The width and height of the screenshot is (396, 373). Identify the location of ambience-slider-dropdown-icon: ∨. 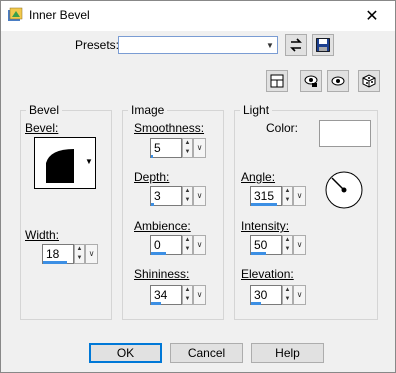
(199, 245).